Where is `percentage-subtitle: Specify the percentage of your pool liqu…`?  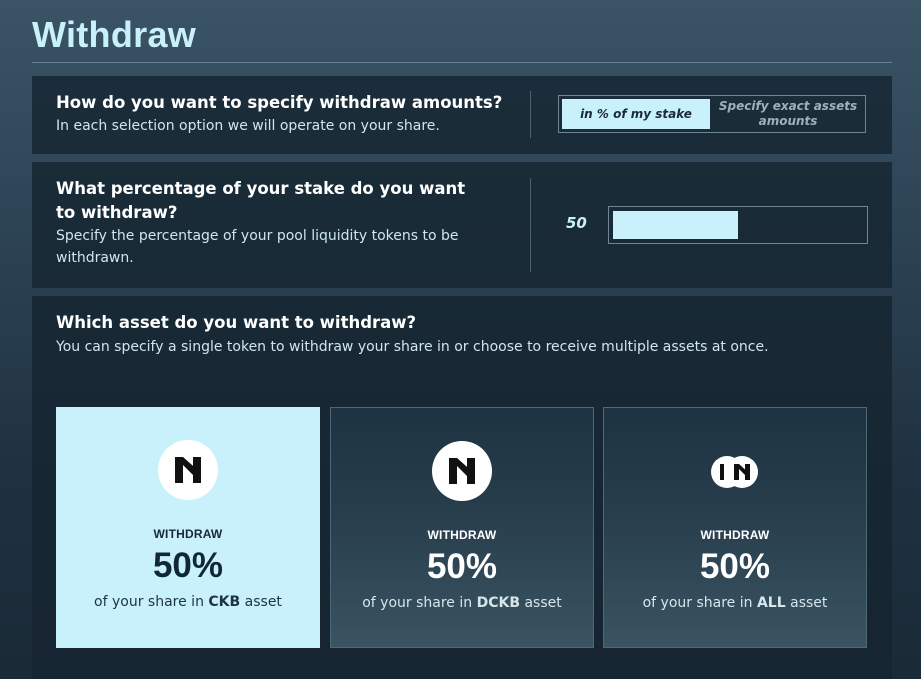 percentage-subtitle: Specify the percentage of your pool liqu… is located at coordinates (257, 247).